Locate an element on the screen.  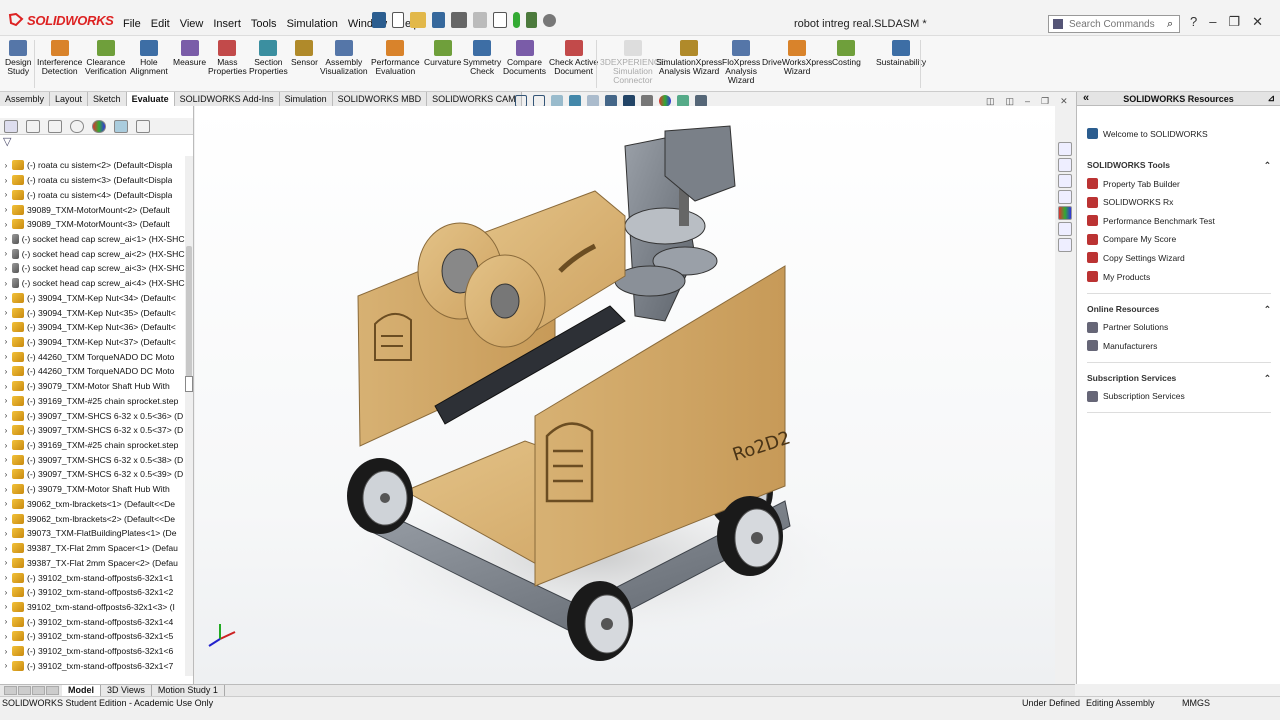
collapse-pane-icon: « is located at coordinates (1086, 98).